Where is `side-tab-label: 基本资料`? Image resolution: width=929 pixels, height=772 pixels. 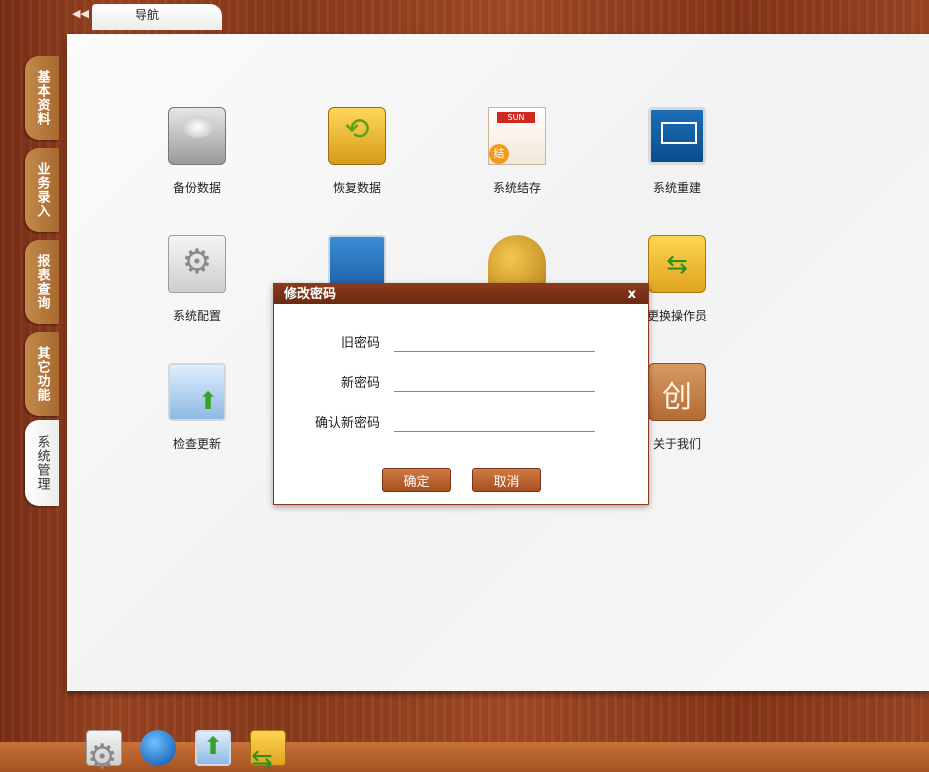 side-tab-label: 基本资料 is located at coordinates (42, 98).